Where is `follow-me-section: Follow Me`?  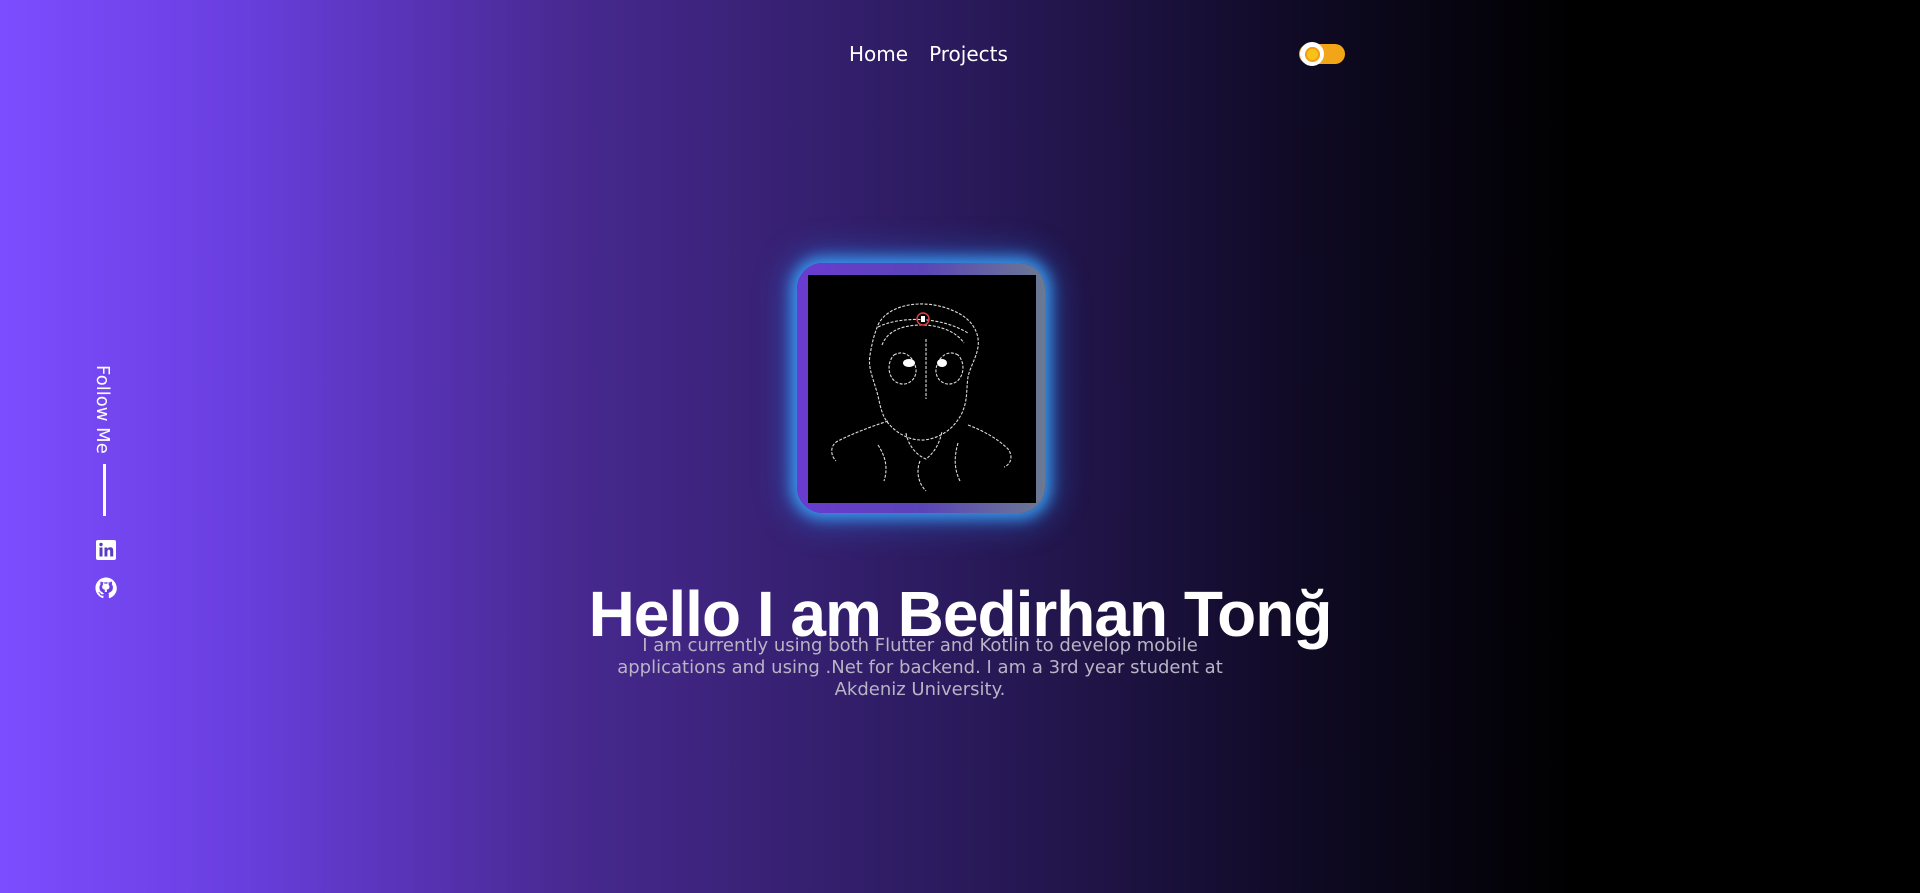 follow-me-section: Follow Me is located at coordinates (106, 410).